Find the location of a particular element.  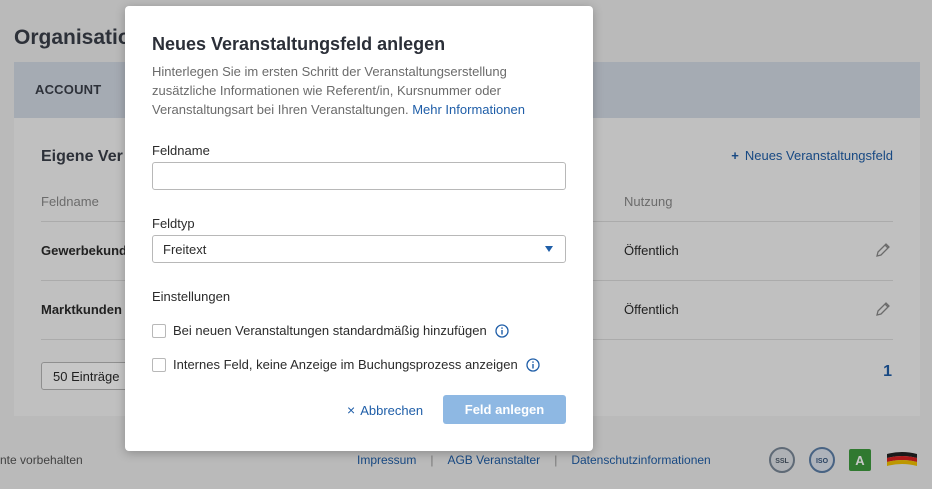

dialog-title: Neues Veranstaltungsfeld anlegen is located at coordinates (299, 44).